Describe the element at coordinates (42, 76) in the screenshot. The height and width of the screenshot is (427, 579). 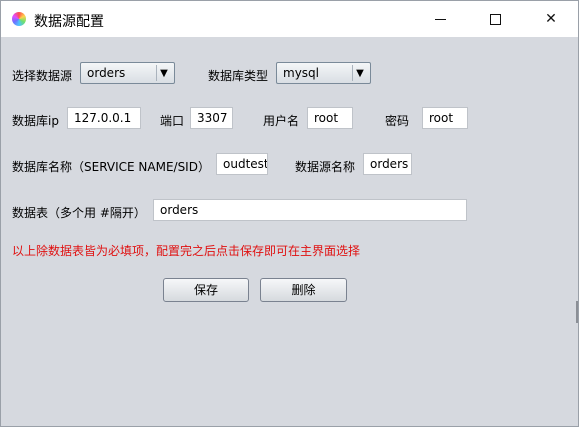
I see `source-select-label: 选择数据源` at that location.